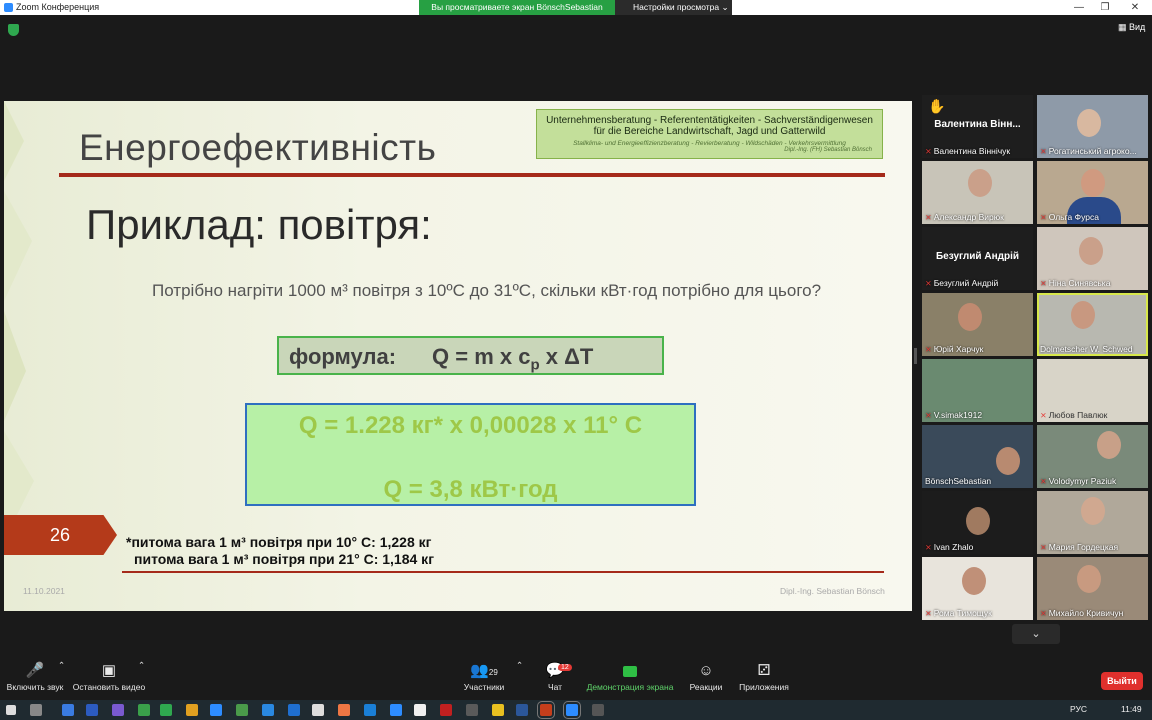  I want to click on participant-tile: Безуглий Андрій ⨯ Безуглий Андрій, so click(977, 258).